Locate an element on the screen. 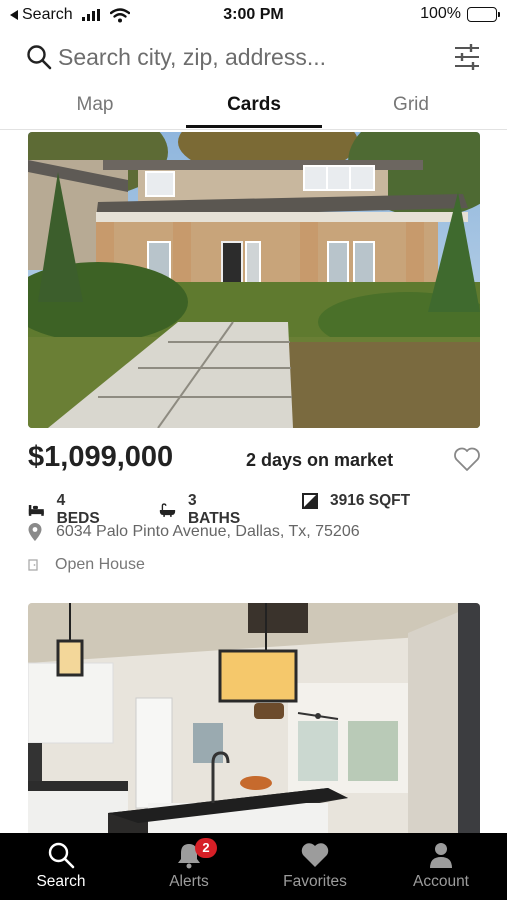 This screenshot has width=507, height=900. sqft-fact: 3916 SQFT is located at coordinates (356, 501).